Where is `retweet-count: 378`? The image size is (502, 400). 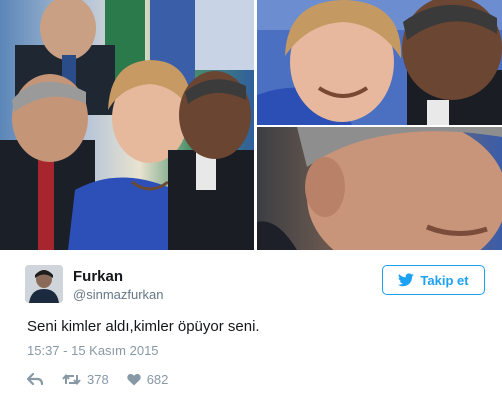
retweet-count: 378 is located at coordinates (98, 379).